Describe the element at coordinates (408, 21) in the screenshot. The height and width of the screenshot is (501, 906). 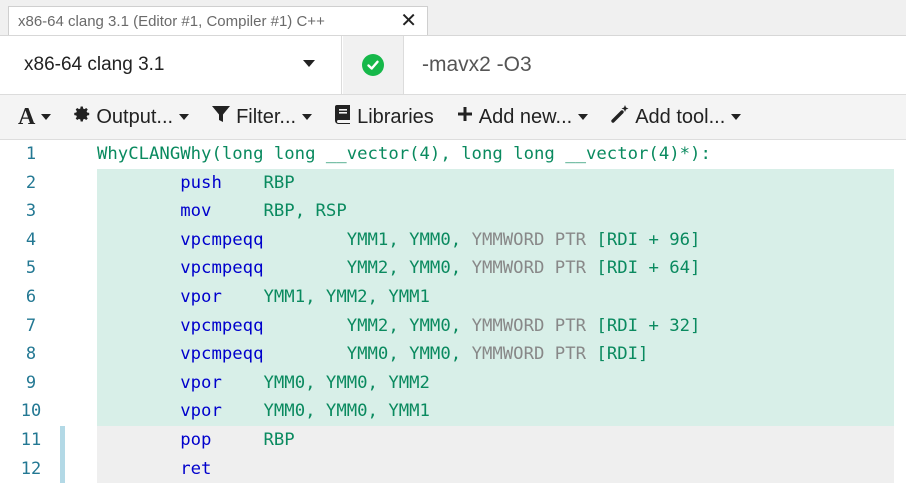
I see `close-icon: ✕` at that location.